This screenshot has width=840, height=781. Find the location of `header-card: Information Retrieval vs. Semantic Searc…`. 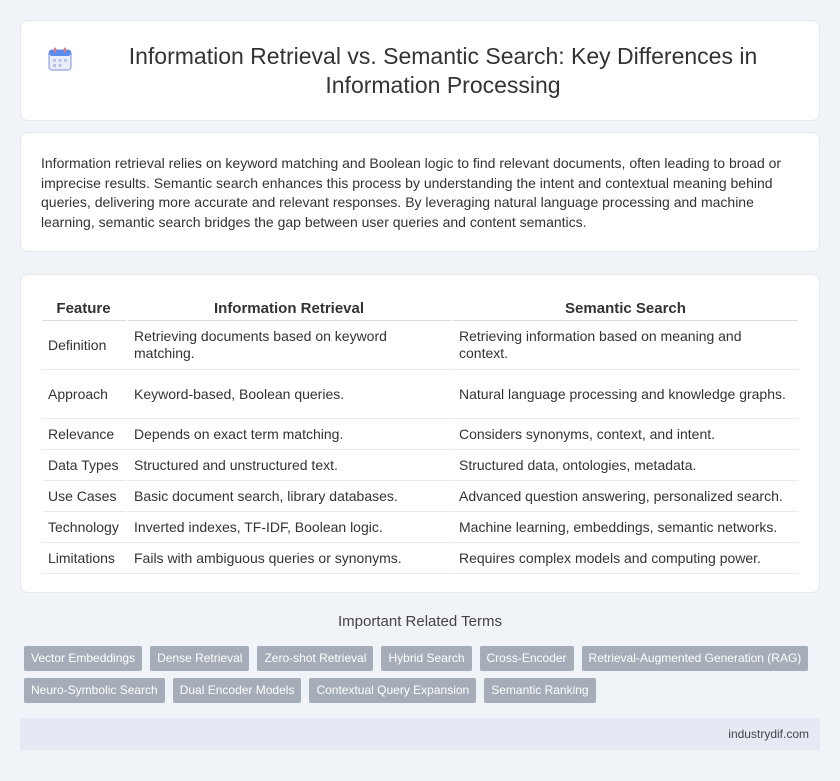

header-card: Information Retrieval vs. Semantic Searc… is located at coordinates (420, 70).